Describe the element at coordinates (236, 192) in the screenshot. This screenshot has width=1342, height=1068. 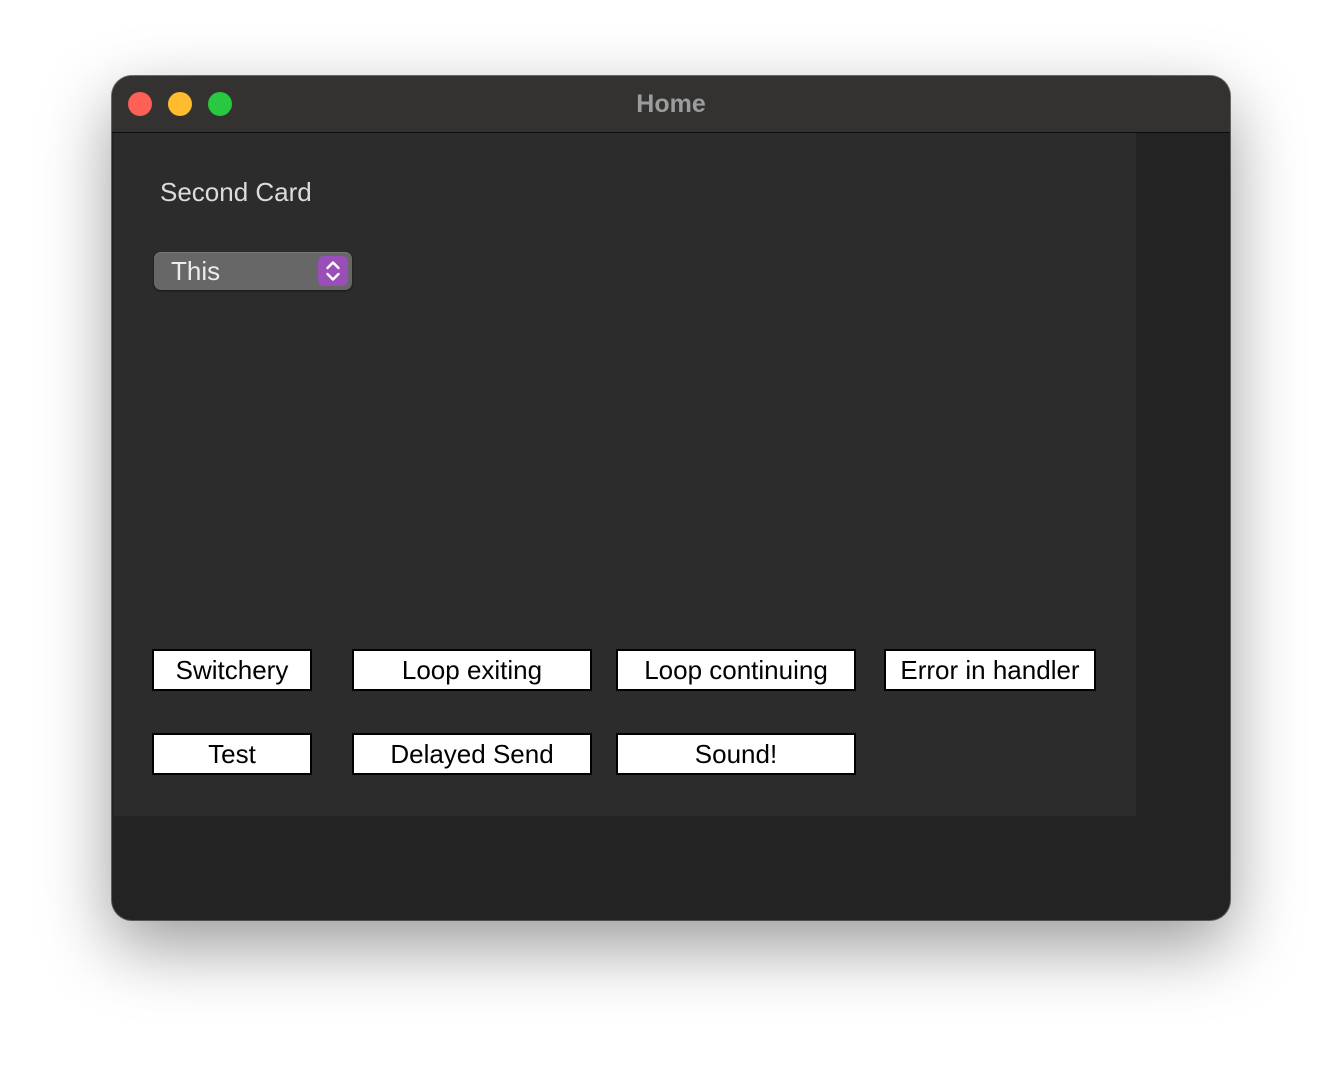
I see `card-label: Second Card` at that location.